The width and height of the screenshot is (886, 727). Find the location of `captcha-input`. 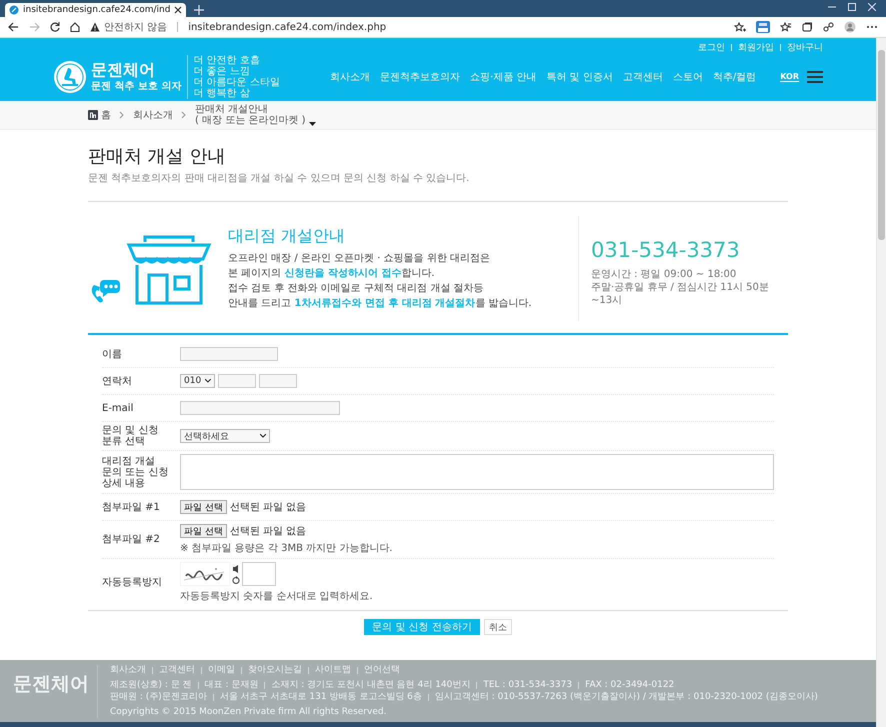

captcha-input is located at coordinates (259, 574).